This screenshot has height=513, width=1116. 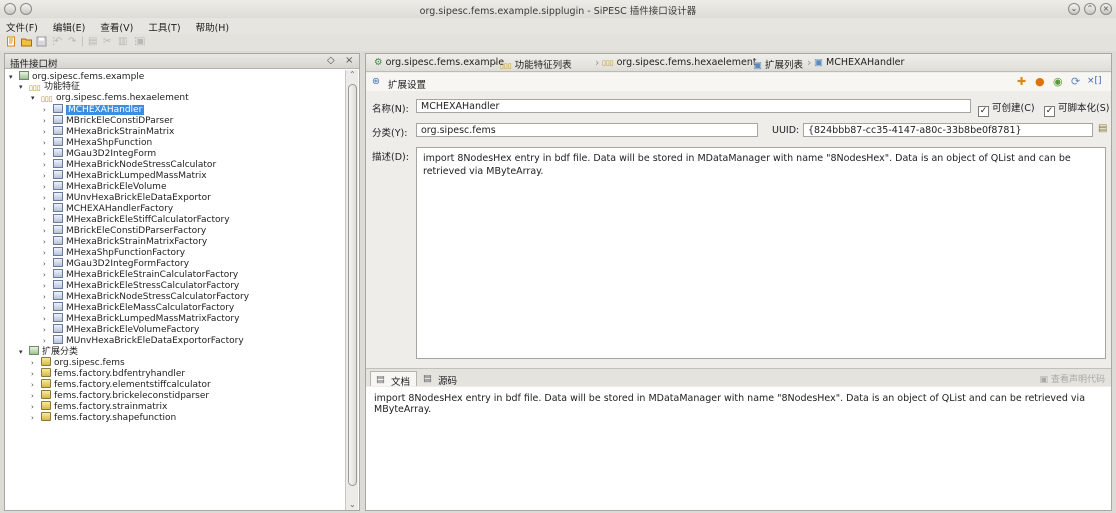 I want to click on tree-folder-item: › fems.factory.brickeleconstidparser, so click(x=120, y=395).